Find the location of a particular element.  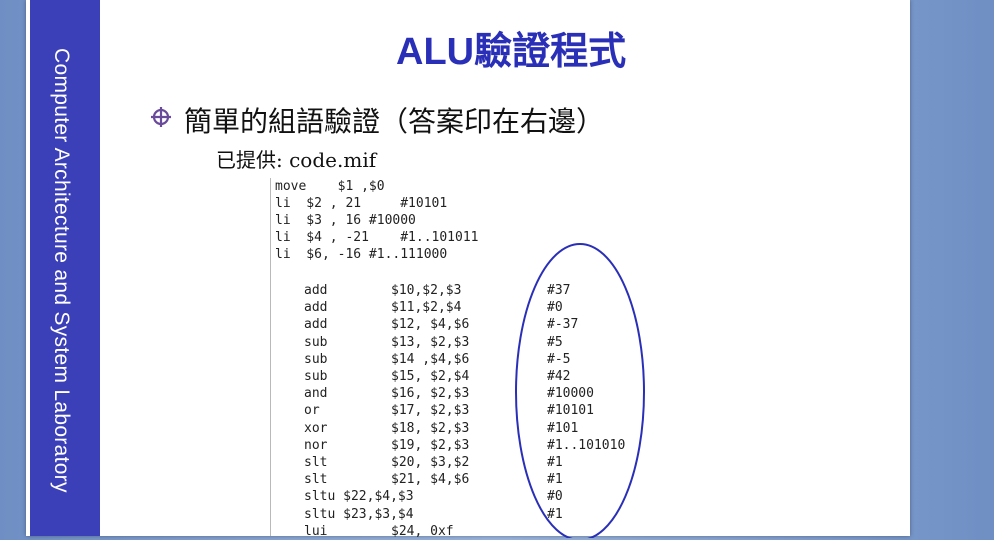

instruction-args: $18, $2,$3 is located at coordinates (430, 428).